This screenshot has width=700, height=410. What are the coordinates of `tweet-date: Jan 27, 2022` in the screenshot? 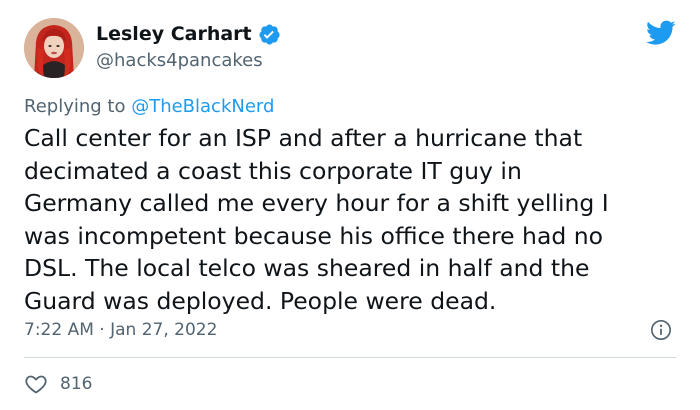 It's located at (164, 330).